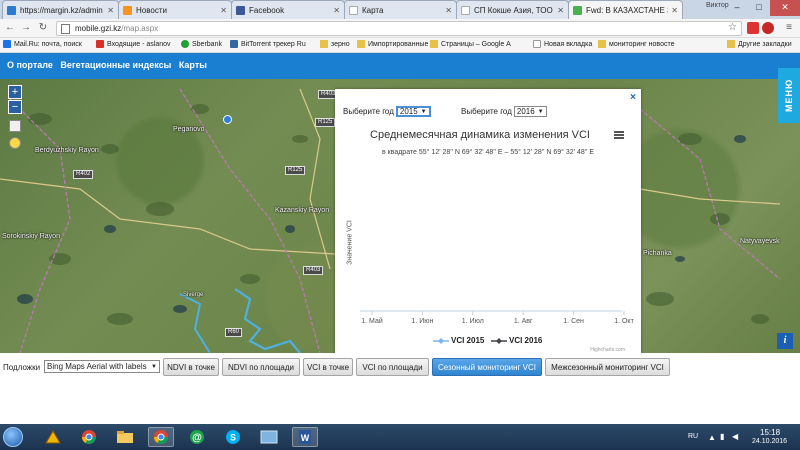 Image resolution: width=800 pixels, height=450 pixels. I want to click on news-icon, so click(127, 10).